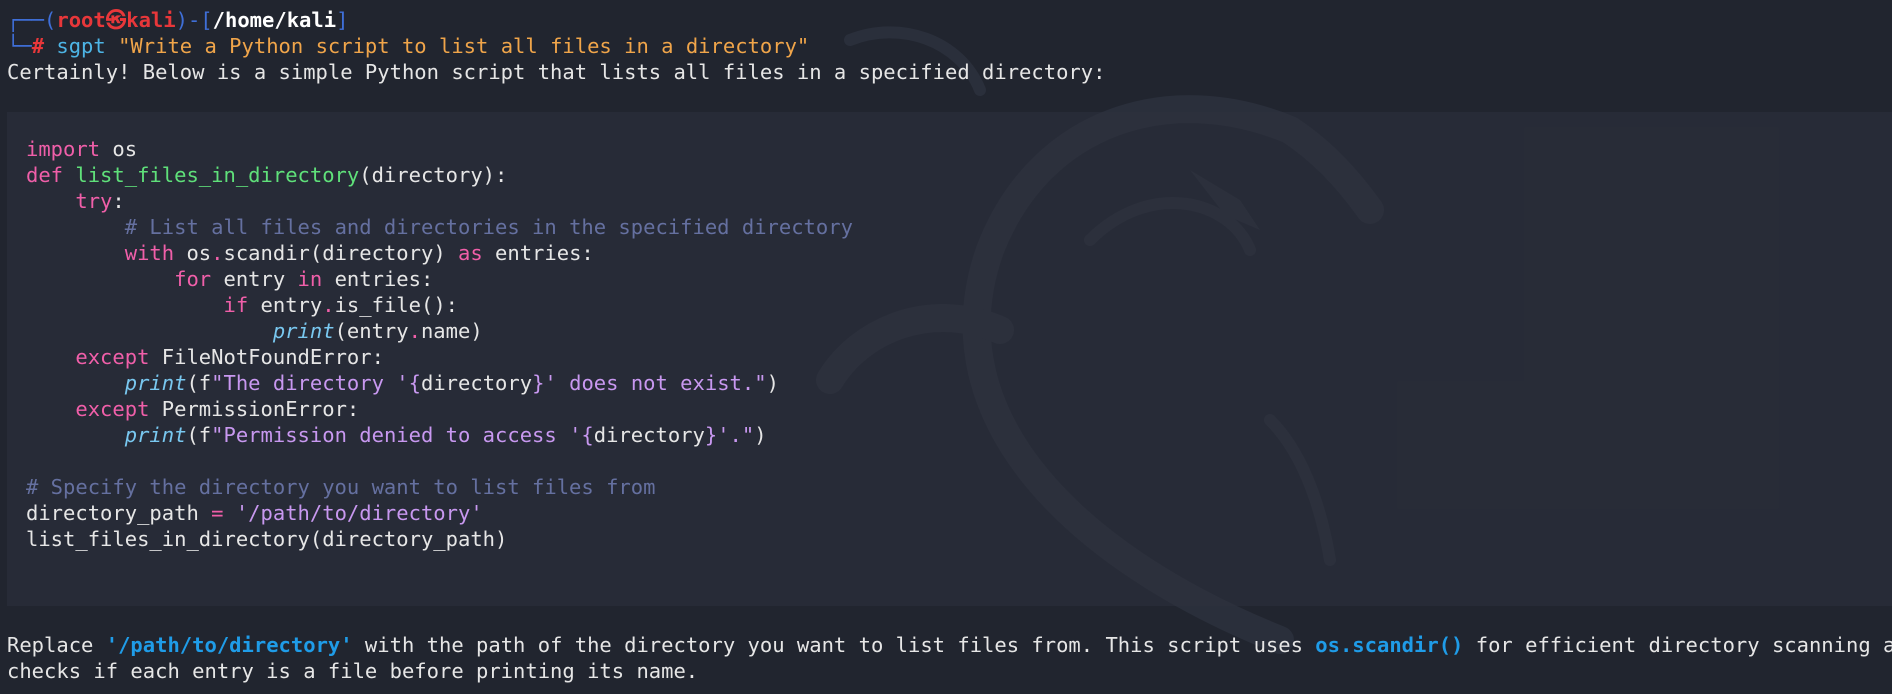 This screenshot has height=694, width=1892. I want to click on code-line-15: list_files_in_directory(directory_path), so click(267, 539).